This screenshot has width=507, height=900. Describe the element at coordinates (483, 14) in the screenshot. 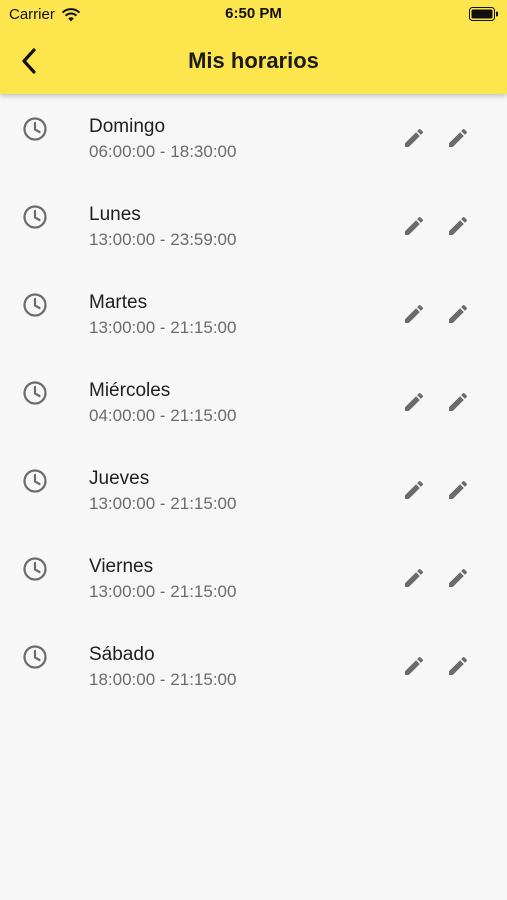

I see `battery-icon` at that location.